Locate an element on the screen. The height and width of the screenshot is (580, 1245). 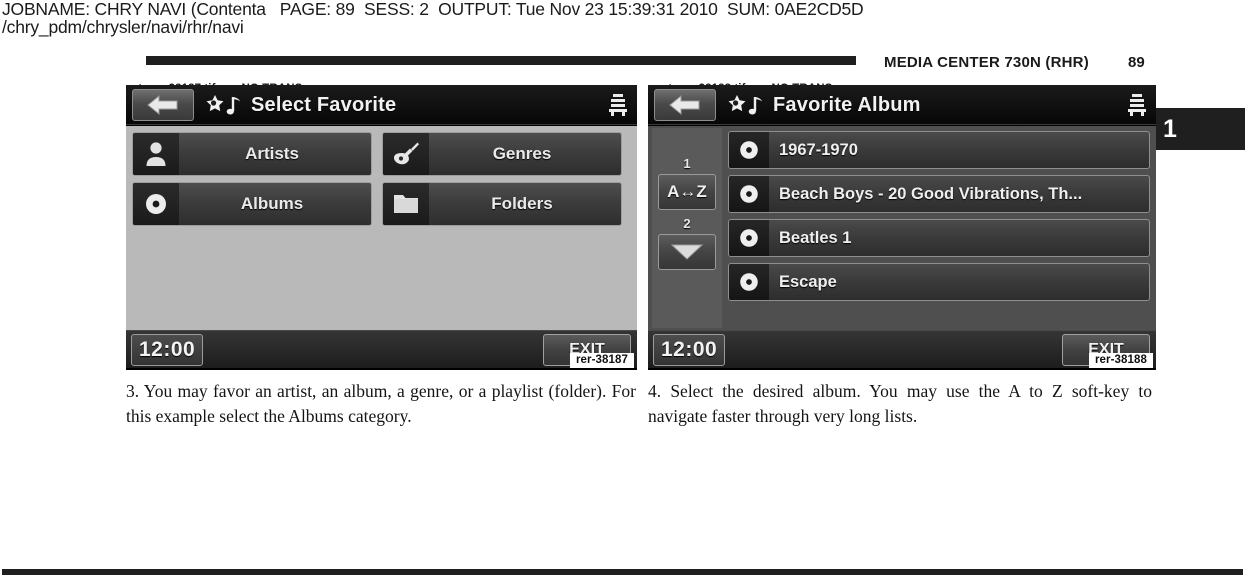
radio-footer-right: 12:00 EXIT is located at coordinates (902, 349).